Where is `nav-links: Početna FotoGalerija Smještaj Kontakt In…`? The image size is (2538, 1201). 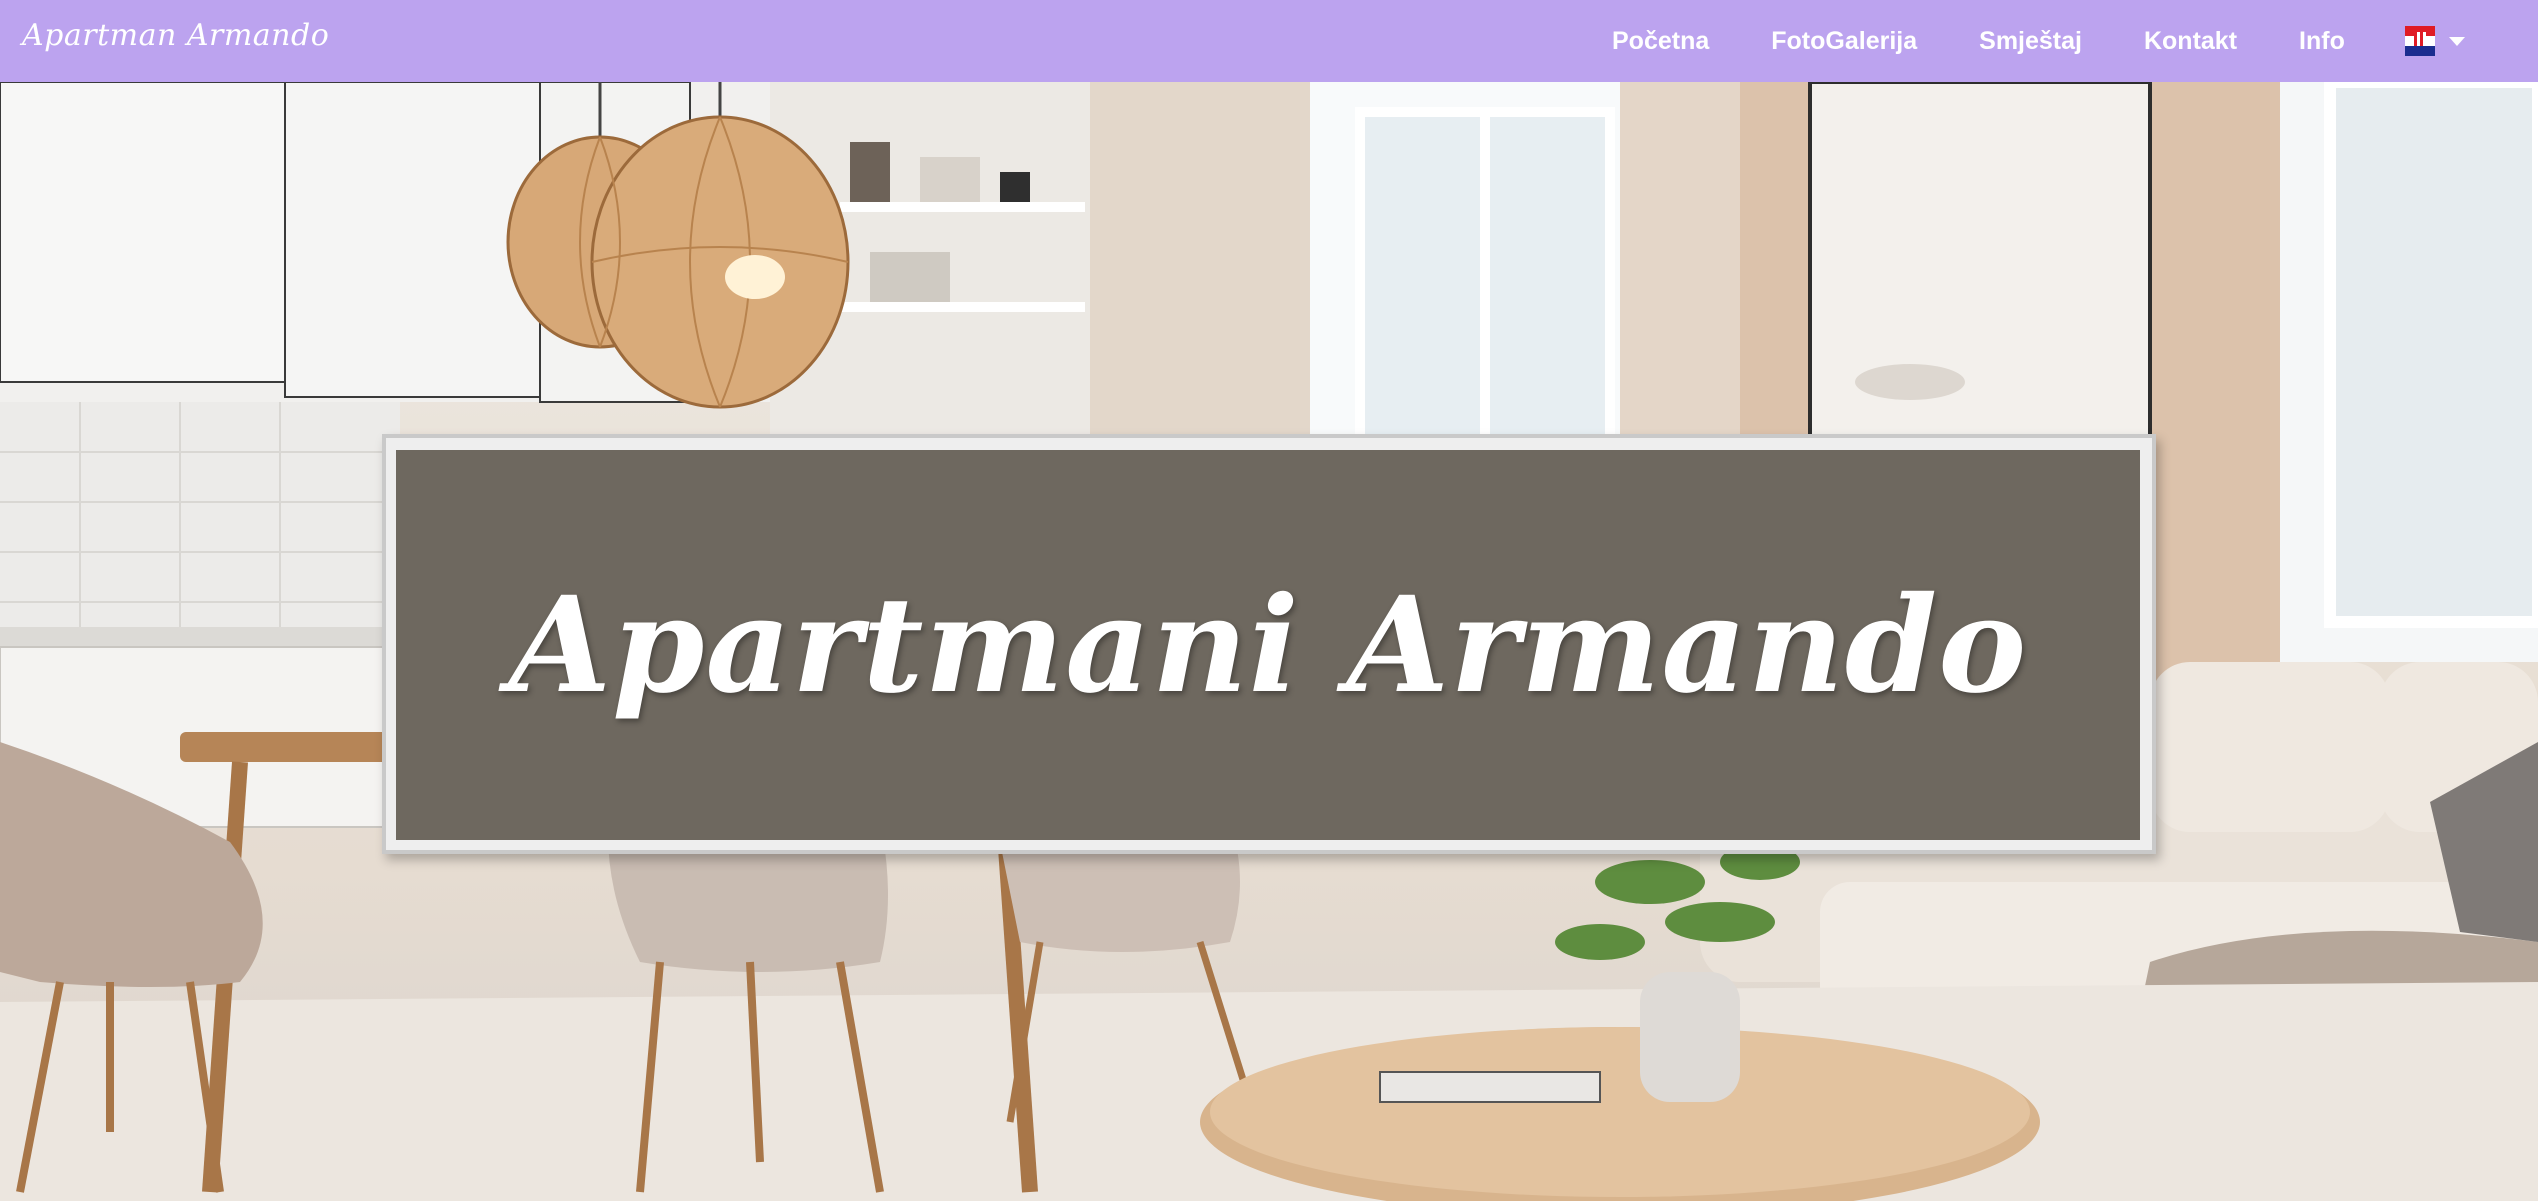 nav-links: Početna FotoGalerija Smještaj Kontakt In… is located at coordinates (2009, 41).